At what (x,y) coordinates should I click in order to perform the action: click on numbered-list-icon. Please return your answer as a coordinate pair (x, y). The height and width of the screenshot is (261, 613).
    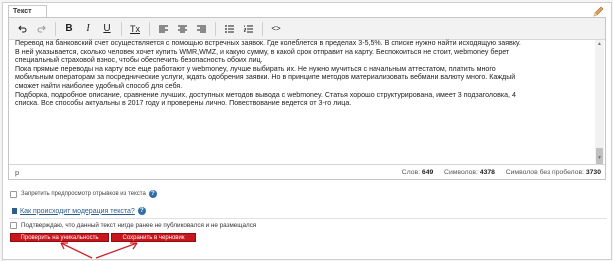
    Looking at the image, I should click on (248, 29).